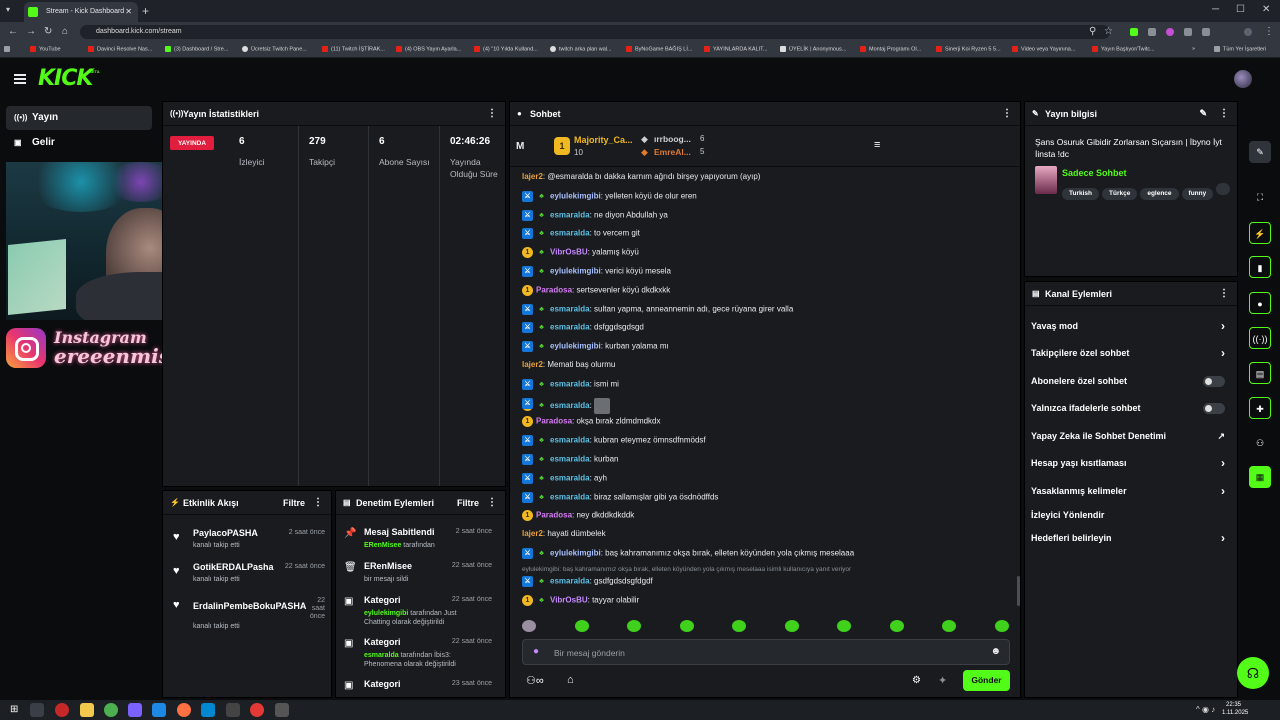  Describe the element at coordinates (1131, 520) in the screenshot. I see `action-host-viewers: İzleyici Yönlendir` at that location.